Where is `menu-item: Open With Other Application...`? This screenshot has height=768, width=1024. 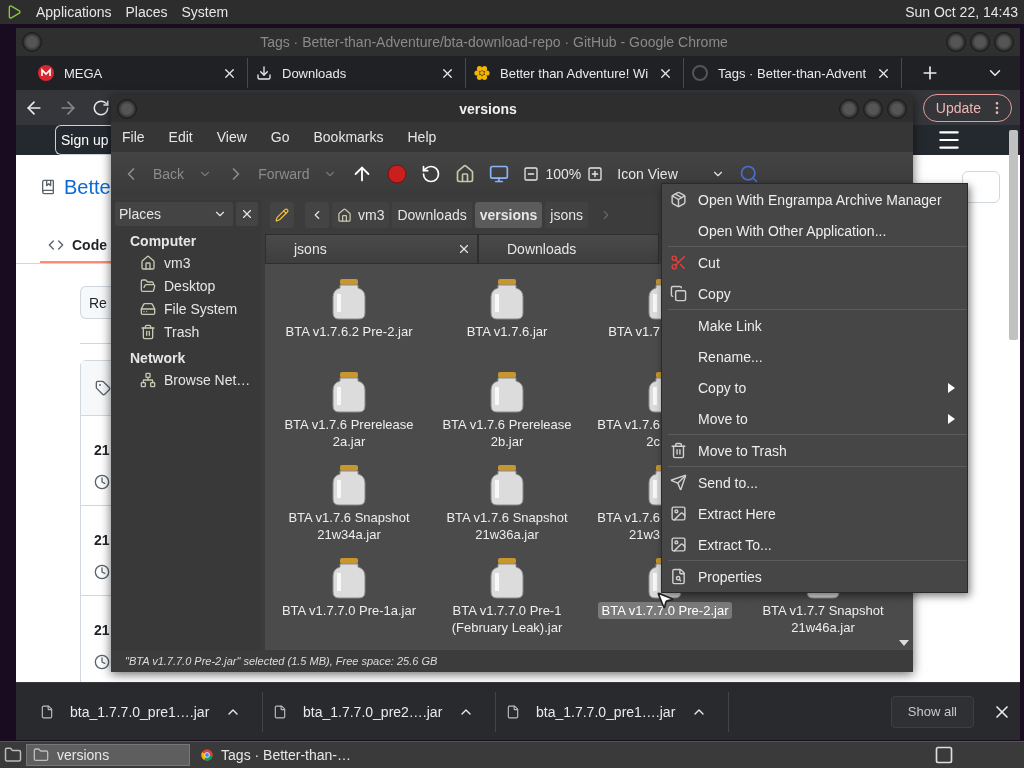 menu-item: Open With Other Application... is located at coordinates (814, 230).